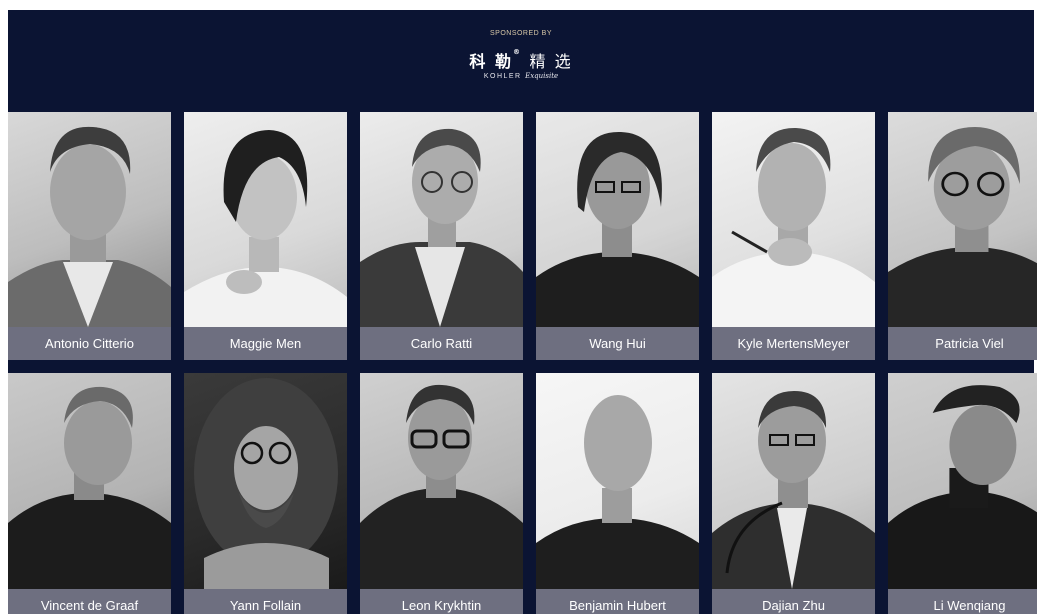 Image resolution: width=1037 pixels, height=614 pixels. Describe the element at coordinates (617, 601) in the screenshot. I see `speaker-name: Benjamin Hubert` at that location.